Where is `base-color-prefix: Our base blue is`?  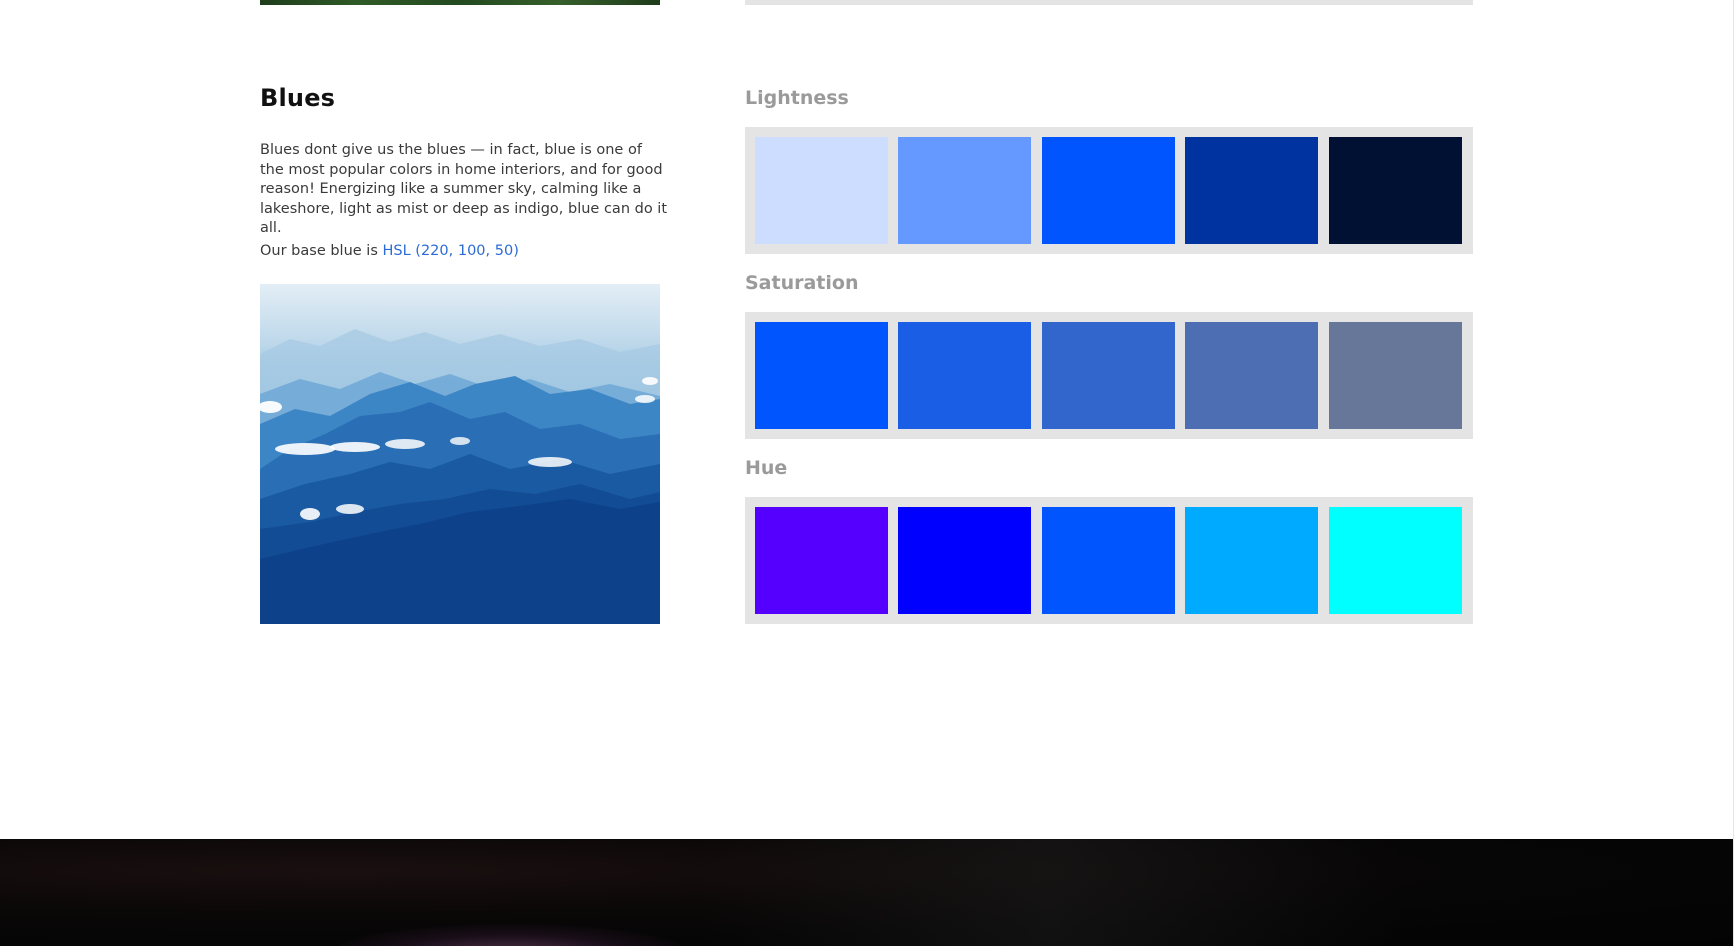 base-color-prefix: Our base blue is is located at coordinates (321, 251).